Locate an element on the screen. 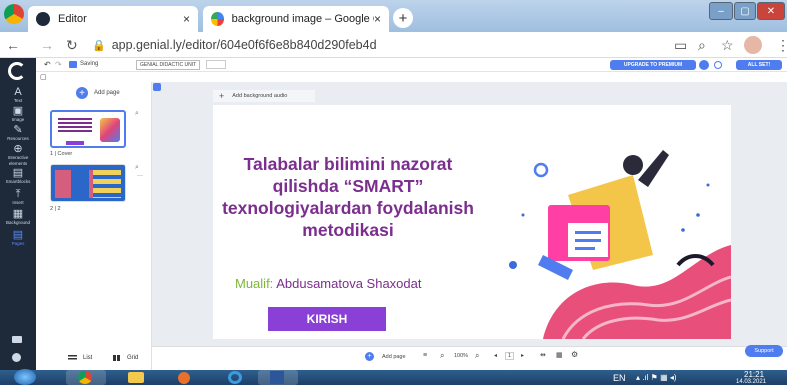 This screenshot has height=385, width=787. interactive-icon: ⊕ is located at coordinates (18, 149).